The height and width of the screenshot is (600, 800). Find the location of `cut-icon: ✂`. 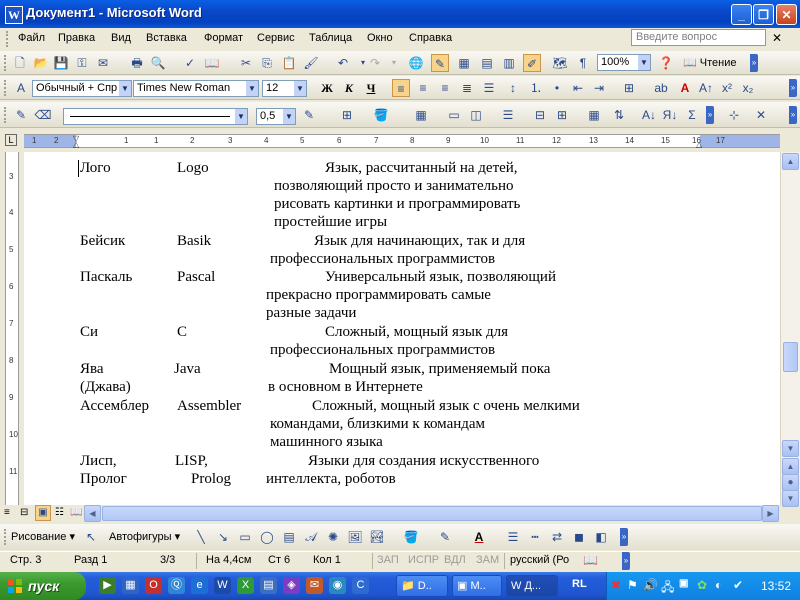

cut-icon: ✂ is located at coordinates (246, 63).